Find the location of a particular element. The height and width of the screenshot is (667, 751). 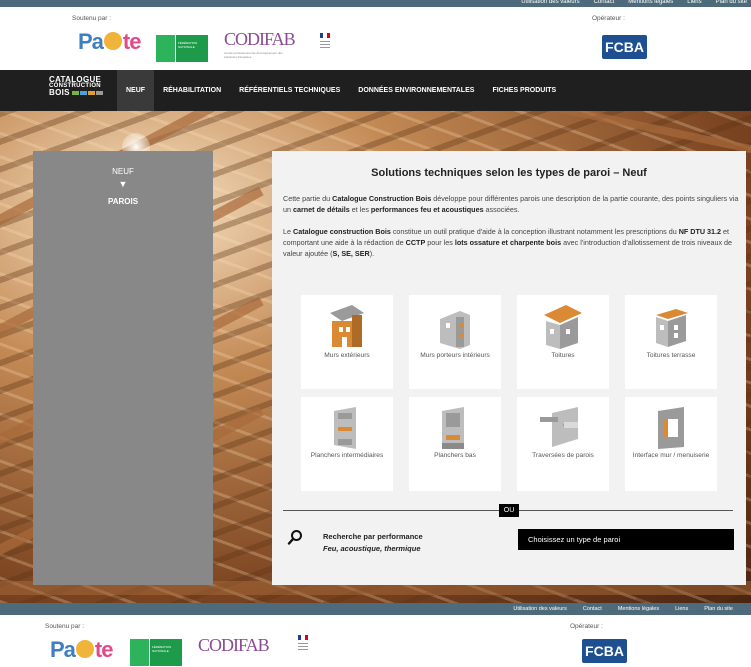

or-separator: OU is located at coordinates (509, 510).